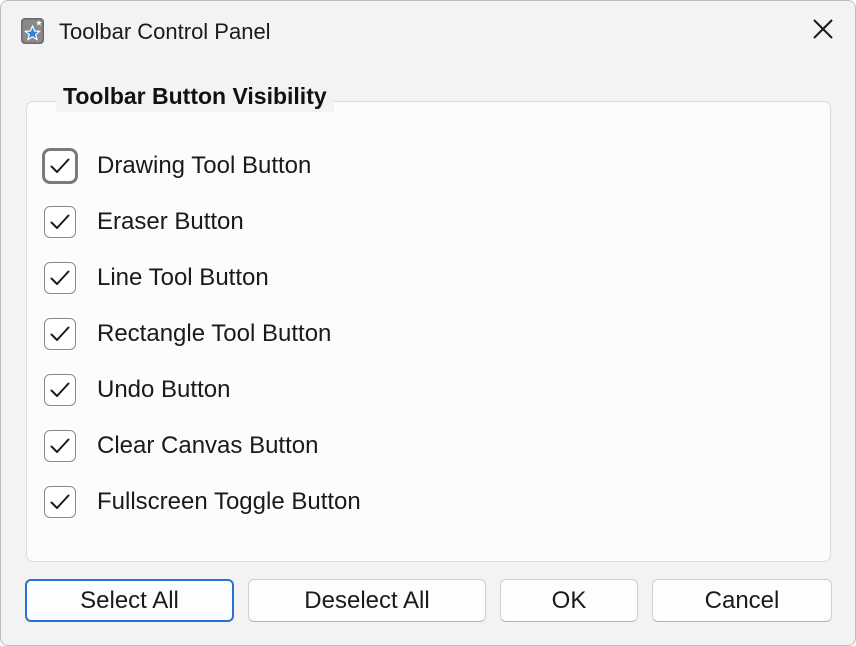 Image resolution: width=856 pixels, height=646 pixels. What do you see at coordinates (170, 221) in the screenshot?
I see `checkbox-label: Eraser Button` at bounding box center [170, 221].